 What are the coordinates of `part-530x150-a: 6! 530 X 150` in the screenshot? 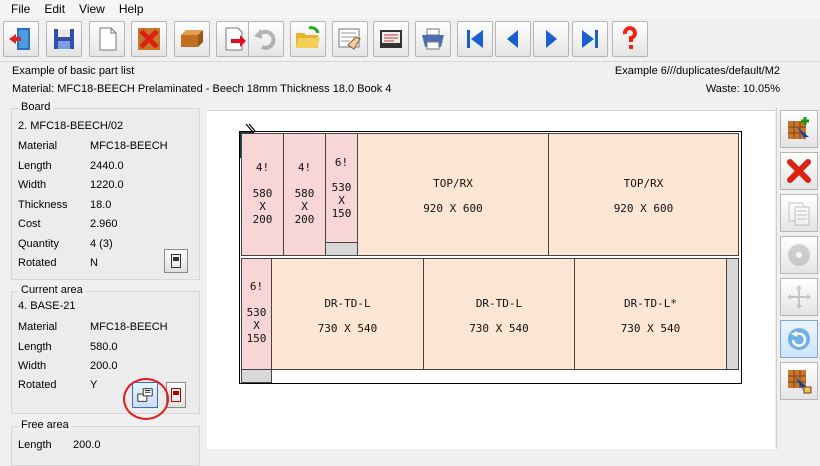 It's located at (341, 188).